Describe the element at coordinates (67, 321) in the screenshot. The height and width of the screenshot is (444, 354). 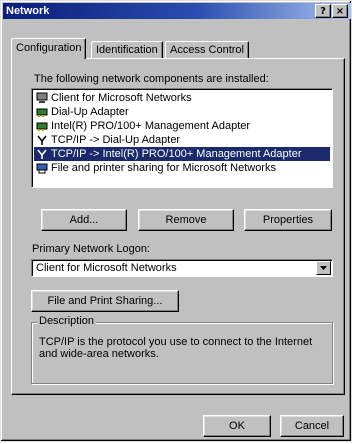
I see `description-title: Description` at that location.